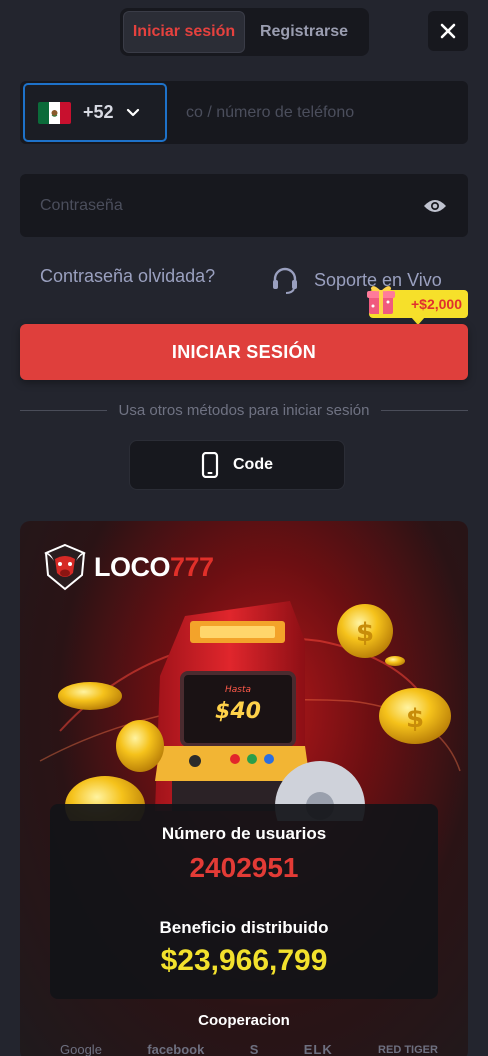 The height and width of the screenshot is (1056, 488). I want to click on users-count-label: Número de usuarios, so click(244, 833).